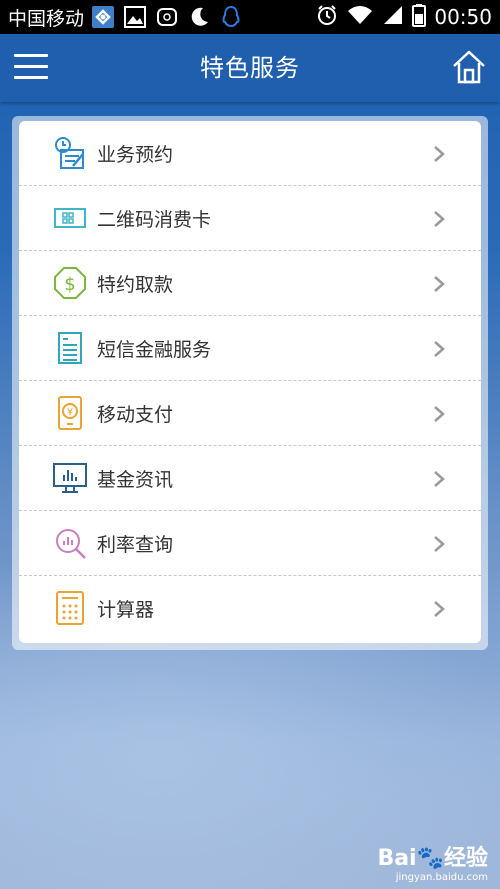  Describe the element at coordinates (70, 153) in the screenshot. I see `appointment-icon` at that location.